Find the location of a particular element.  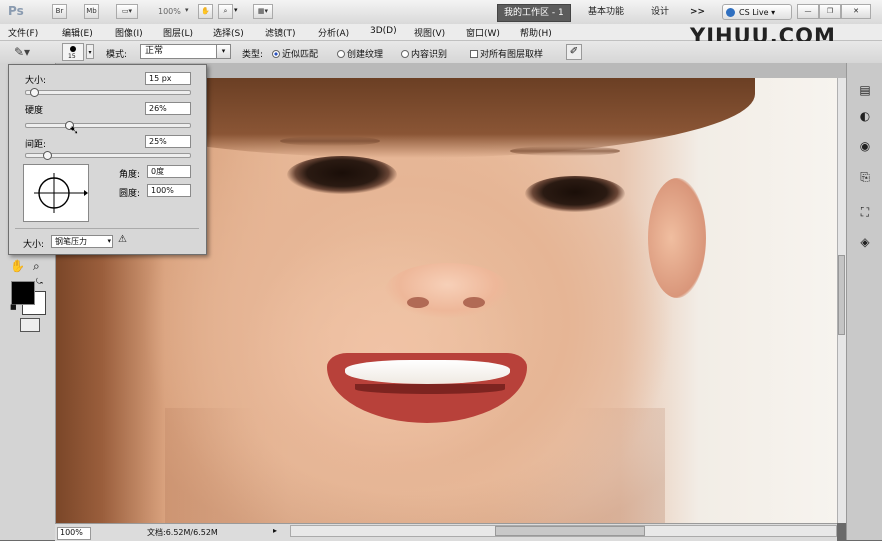

status-menu-arrow-icon: ▸ is located at coordinates (275, 530).